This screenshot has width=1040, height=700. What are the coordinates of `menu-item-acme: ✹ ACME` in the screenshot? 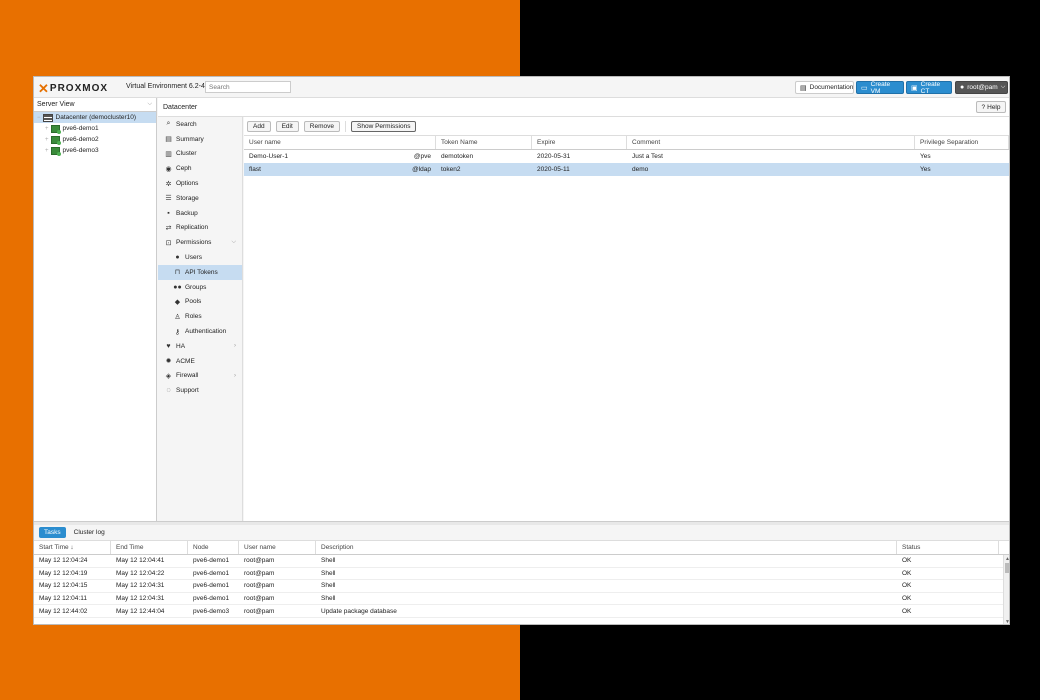 It's located at (200, 361).